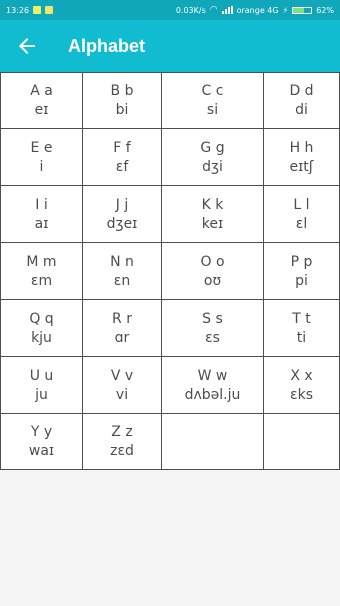 The width and height of the screenshot is (340, 606). I want to click on arrow-left-icon, so click(27, 46).